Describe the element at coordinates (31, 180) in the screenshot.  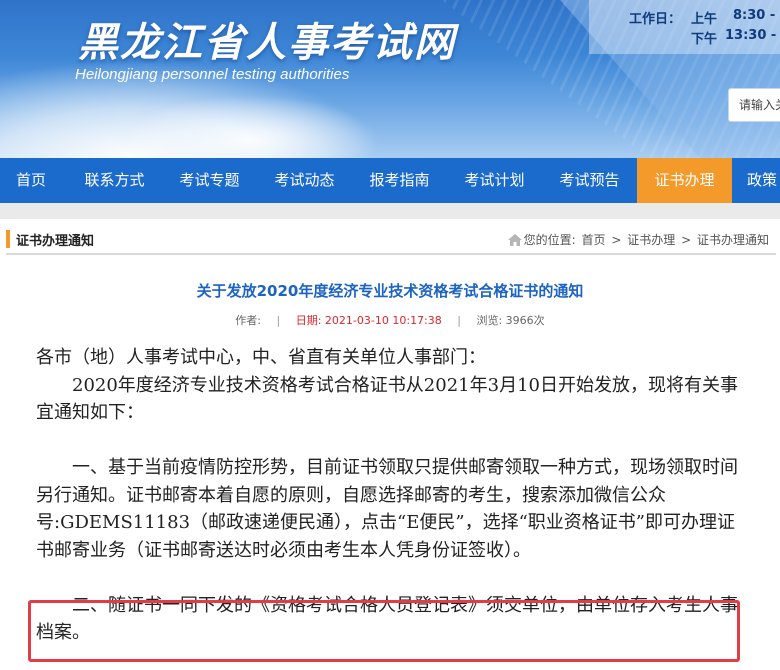
I see `nav-item-home: 首页` at that location.